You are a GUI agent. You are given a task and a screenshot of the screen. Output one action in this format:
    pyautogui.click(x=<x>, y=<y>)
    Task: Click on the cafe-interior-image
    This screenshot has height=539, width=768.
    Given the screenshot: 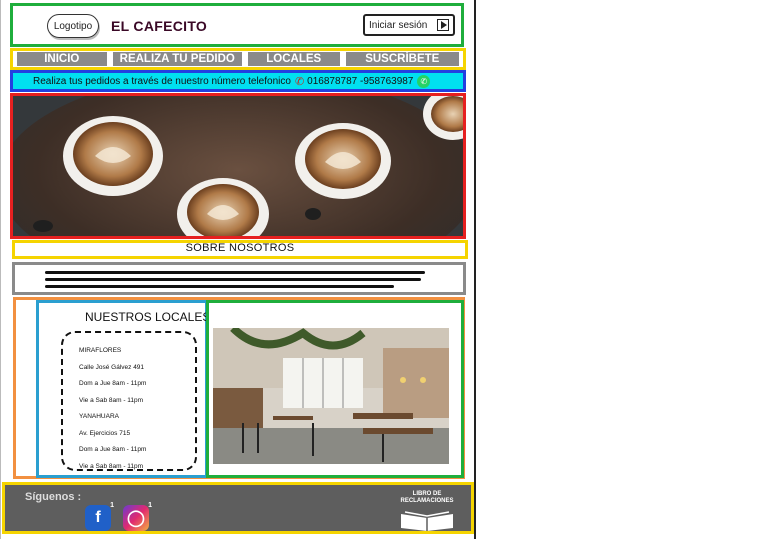 What is the action you would take?
    pyautogui.click(x=331, y=396)
    